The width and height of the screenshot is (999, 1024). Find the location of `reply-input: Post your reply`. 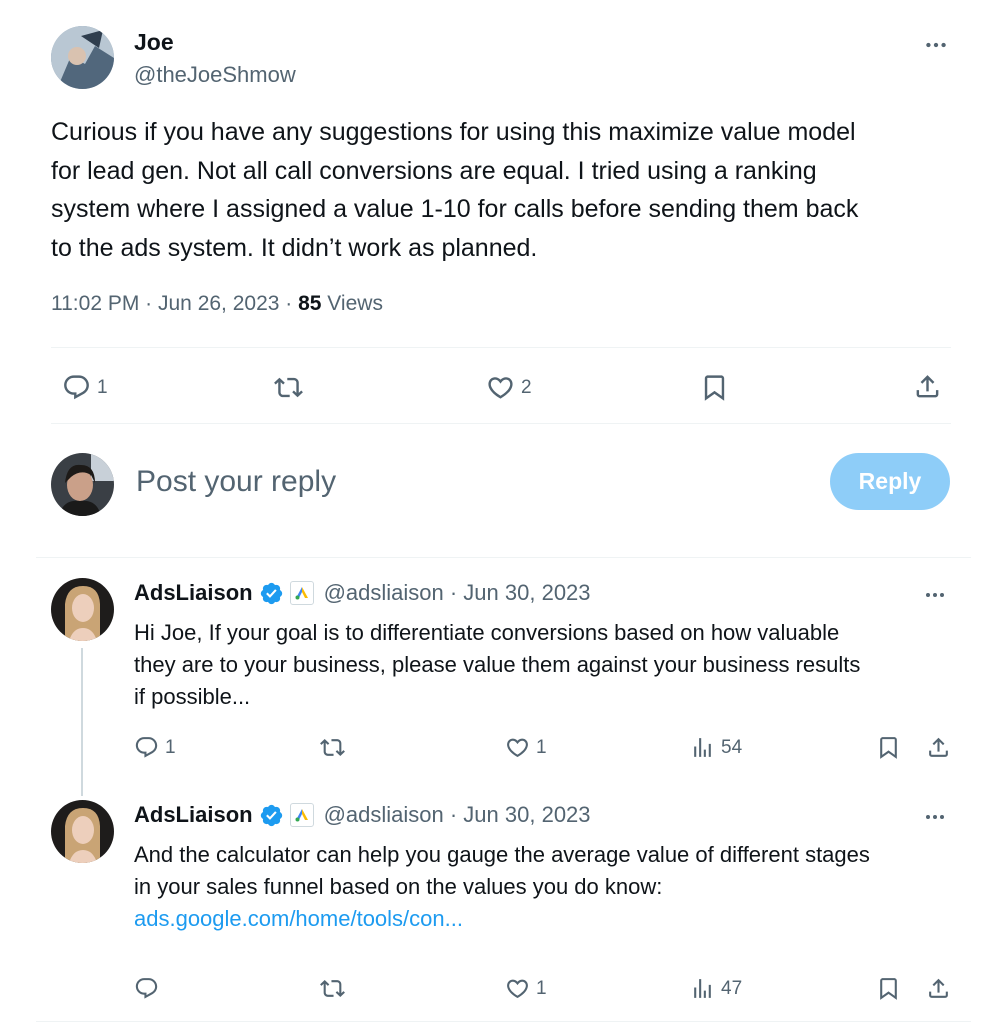

reply-input: Post your reply is located at coordinates (466, 482).